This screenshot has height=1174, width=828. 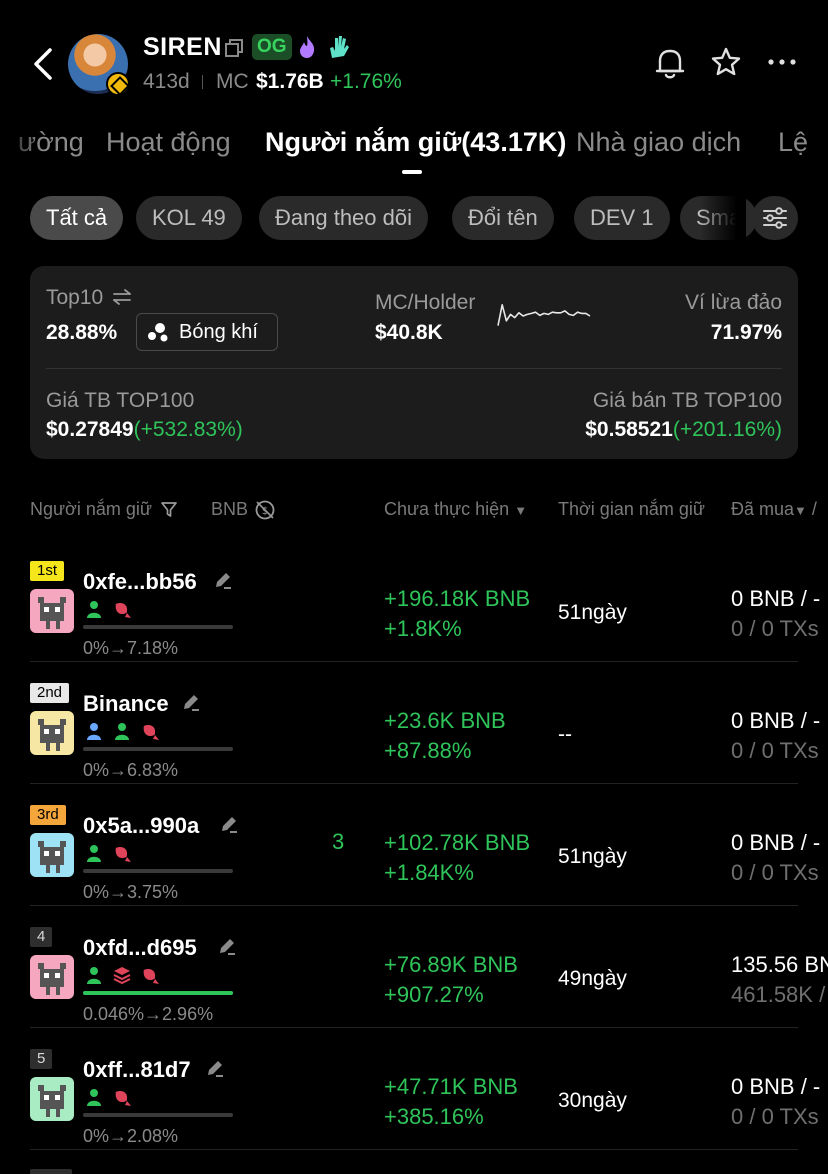 I want to click on hand-icon, so click(x=339, y=47).